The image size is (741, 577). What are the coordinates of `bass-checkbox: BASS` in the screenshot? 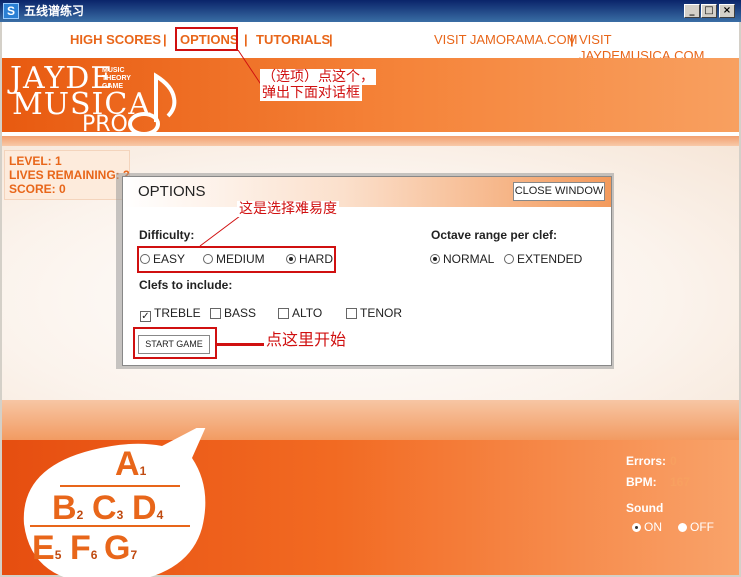 It's located at (233, 313).